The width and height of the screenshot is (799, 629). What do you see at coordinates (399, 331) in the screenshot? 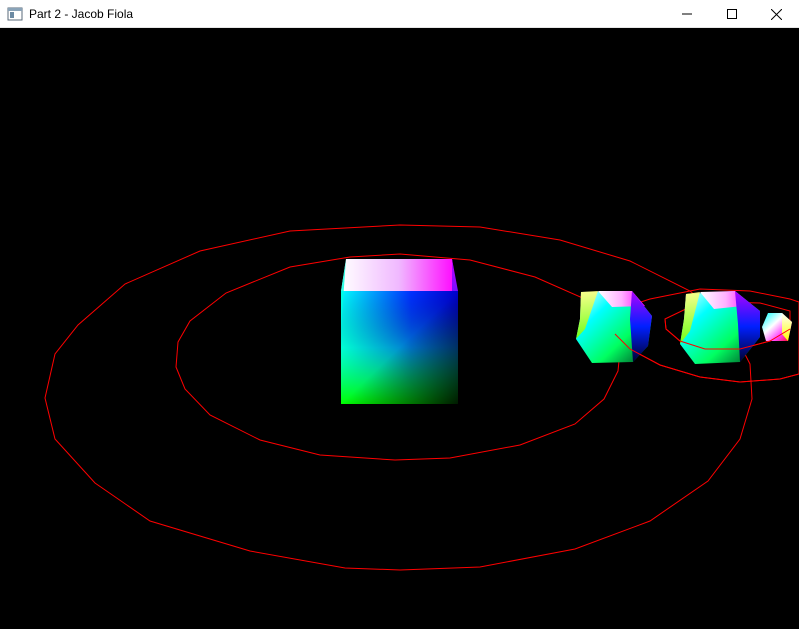
I see `central-cube` at bounding box center [399, 331].